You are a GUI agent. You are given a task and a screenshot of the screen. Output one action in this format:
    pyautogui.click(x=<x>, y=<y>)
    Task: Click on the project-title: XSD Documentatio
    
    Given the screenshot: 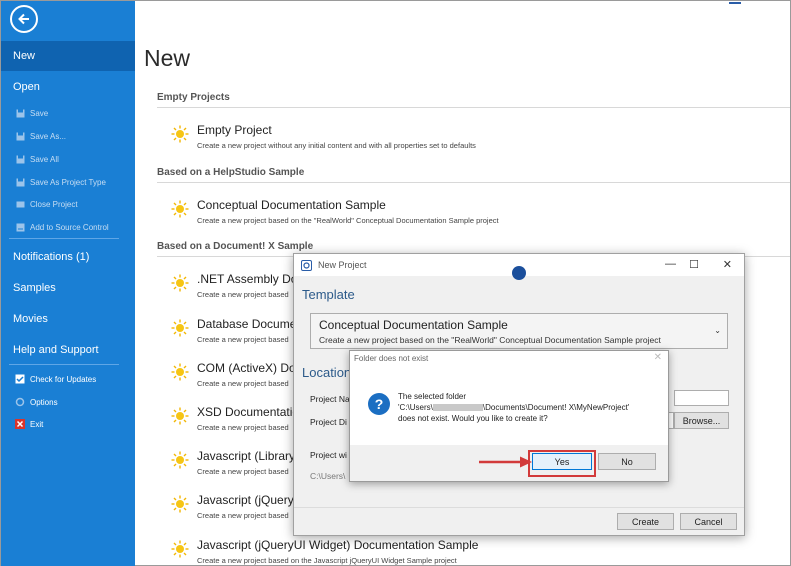 What is the action you would take?
    pyautogui.click(x=248, y=412)
    